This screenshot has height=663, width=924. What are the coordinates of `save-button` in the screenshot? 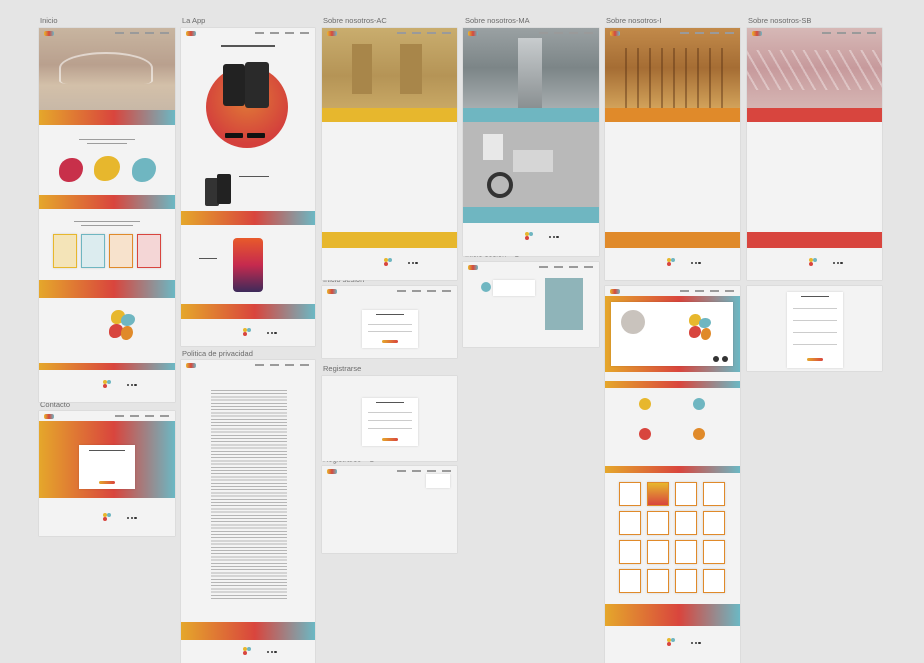 It's located at (815, 359).